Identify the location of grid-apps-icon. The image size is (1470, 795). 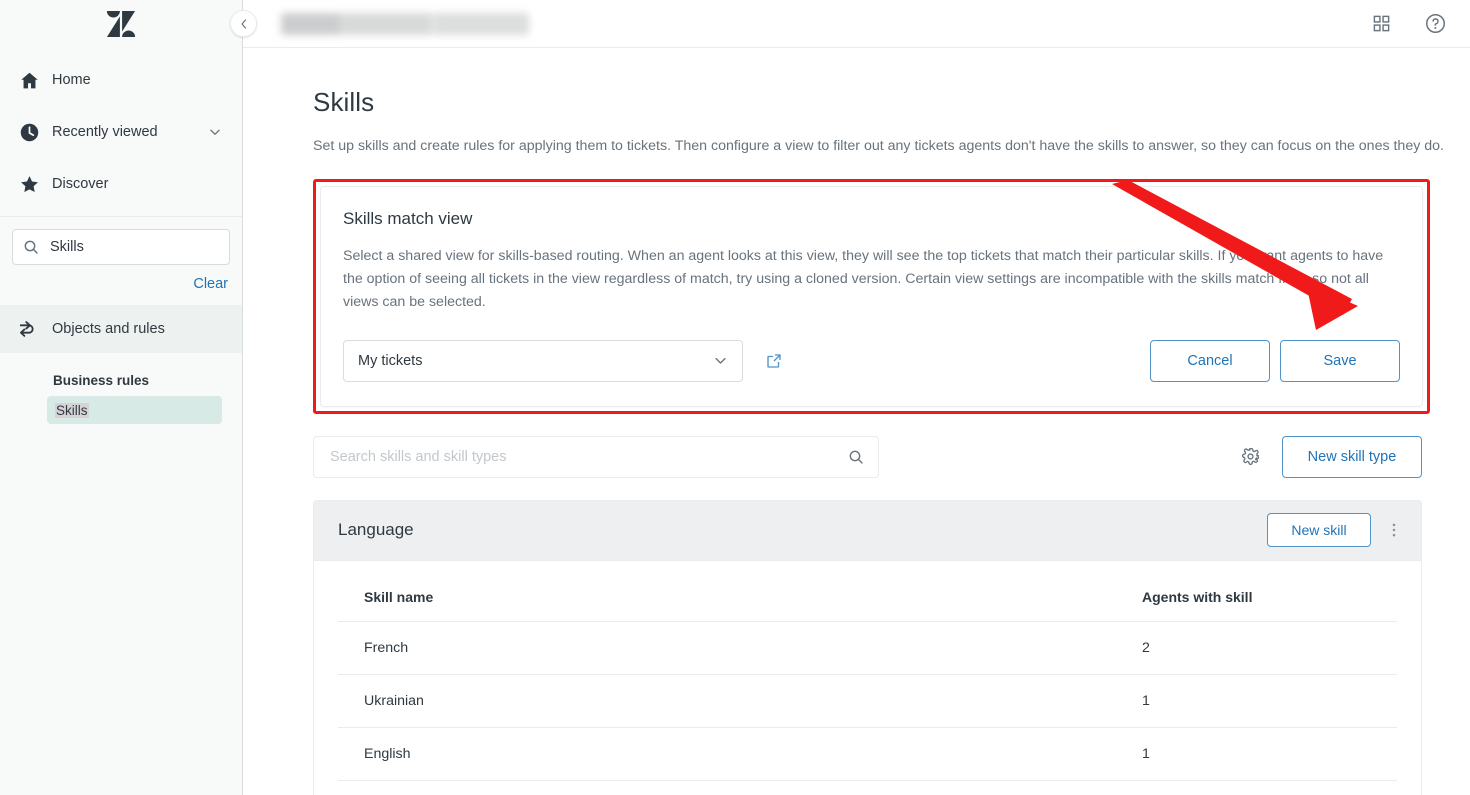
(1381, 23).